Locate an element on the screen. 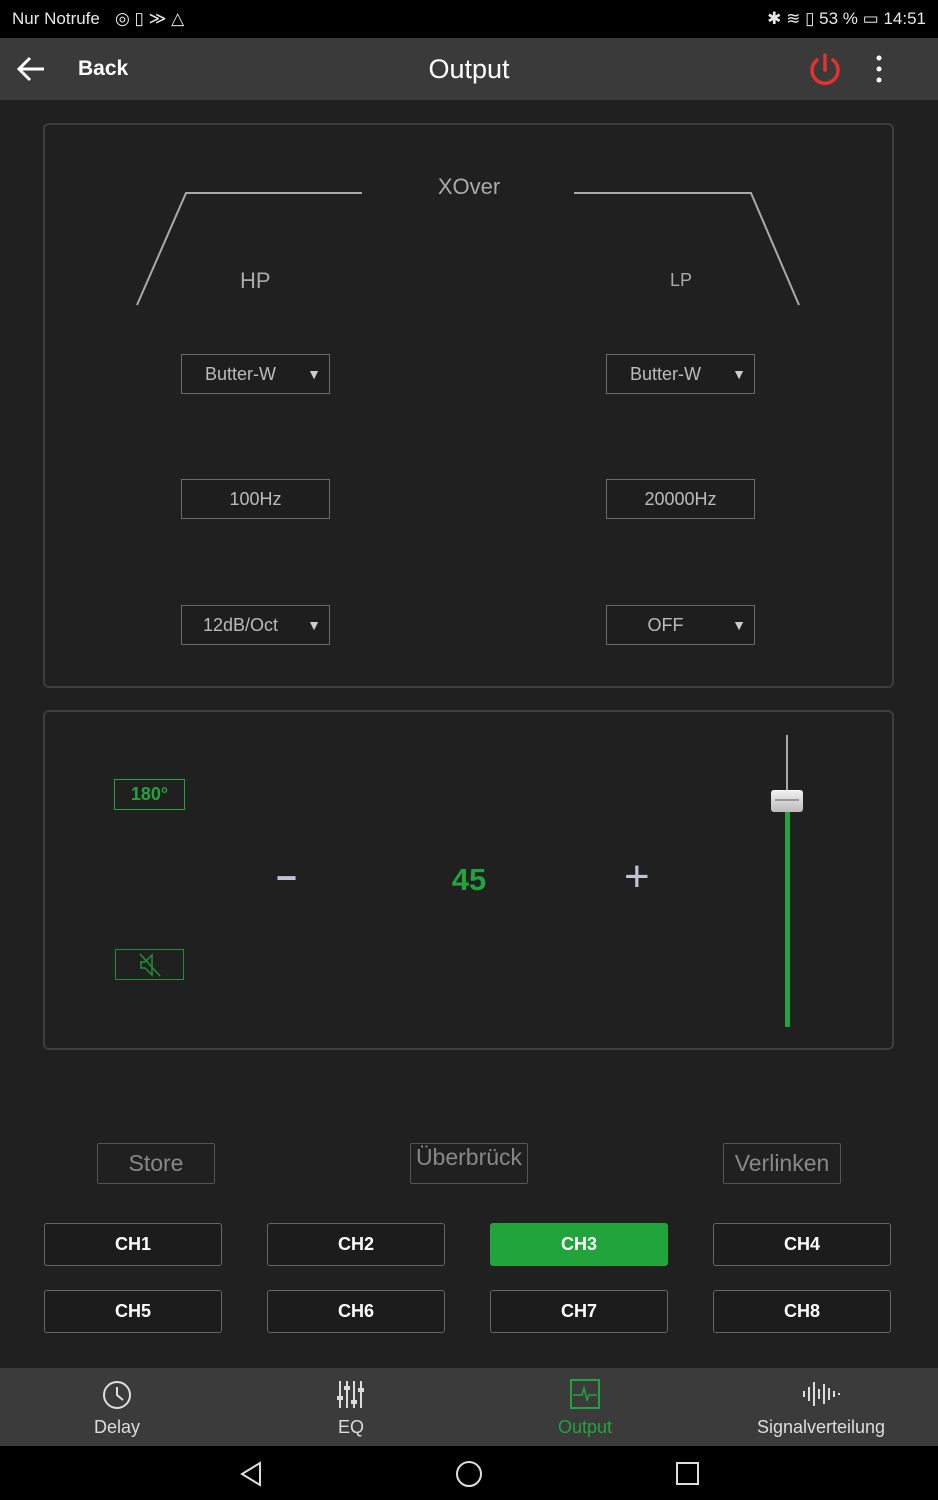 The height and width of the screenshot is (1500, 938). bottom-nav: Delay EQ Output Signalverteilung is located at coordinates (469, 1407).